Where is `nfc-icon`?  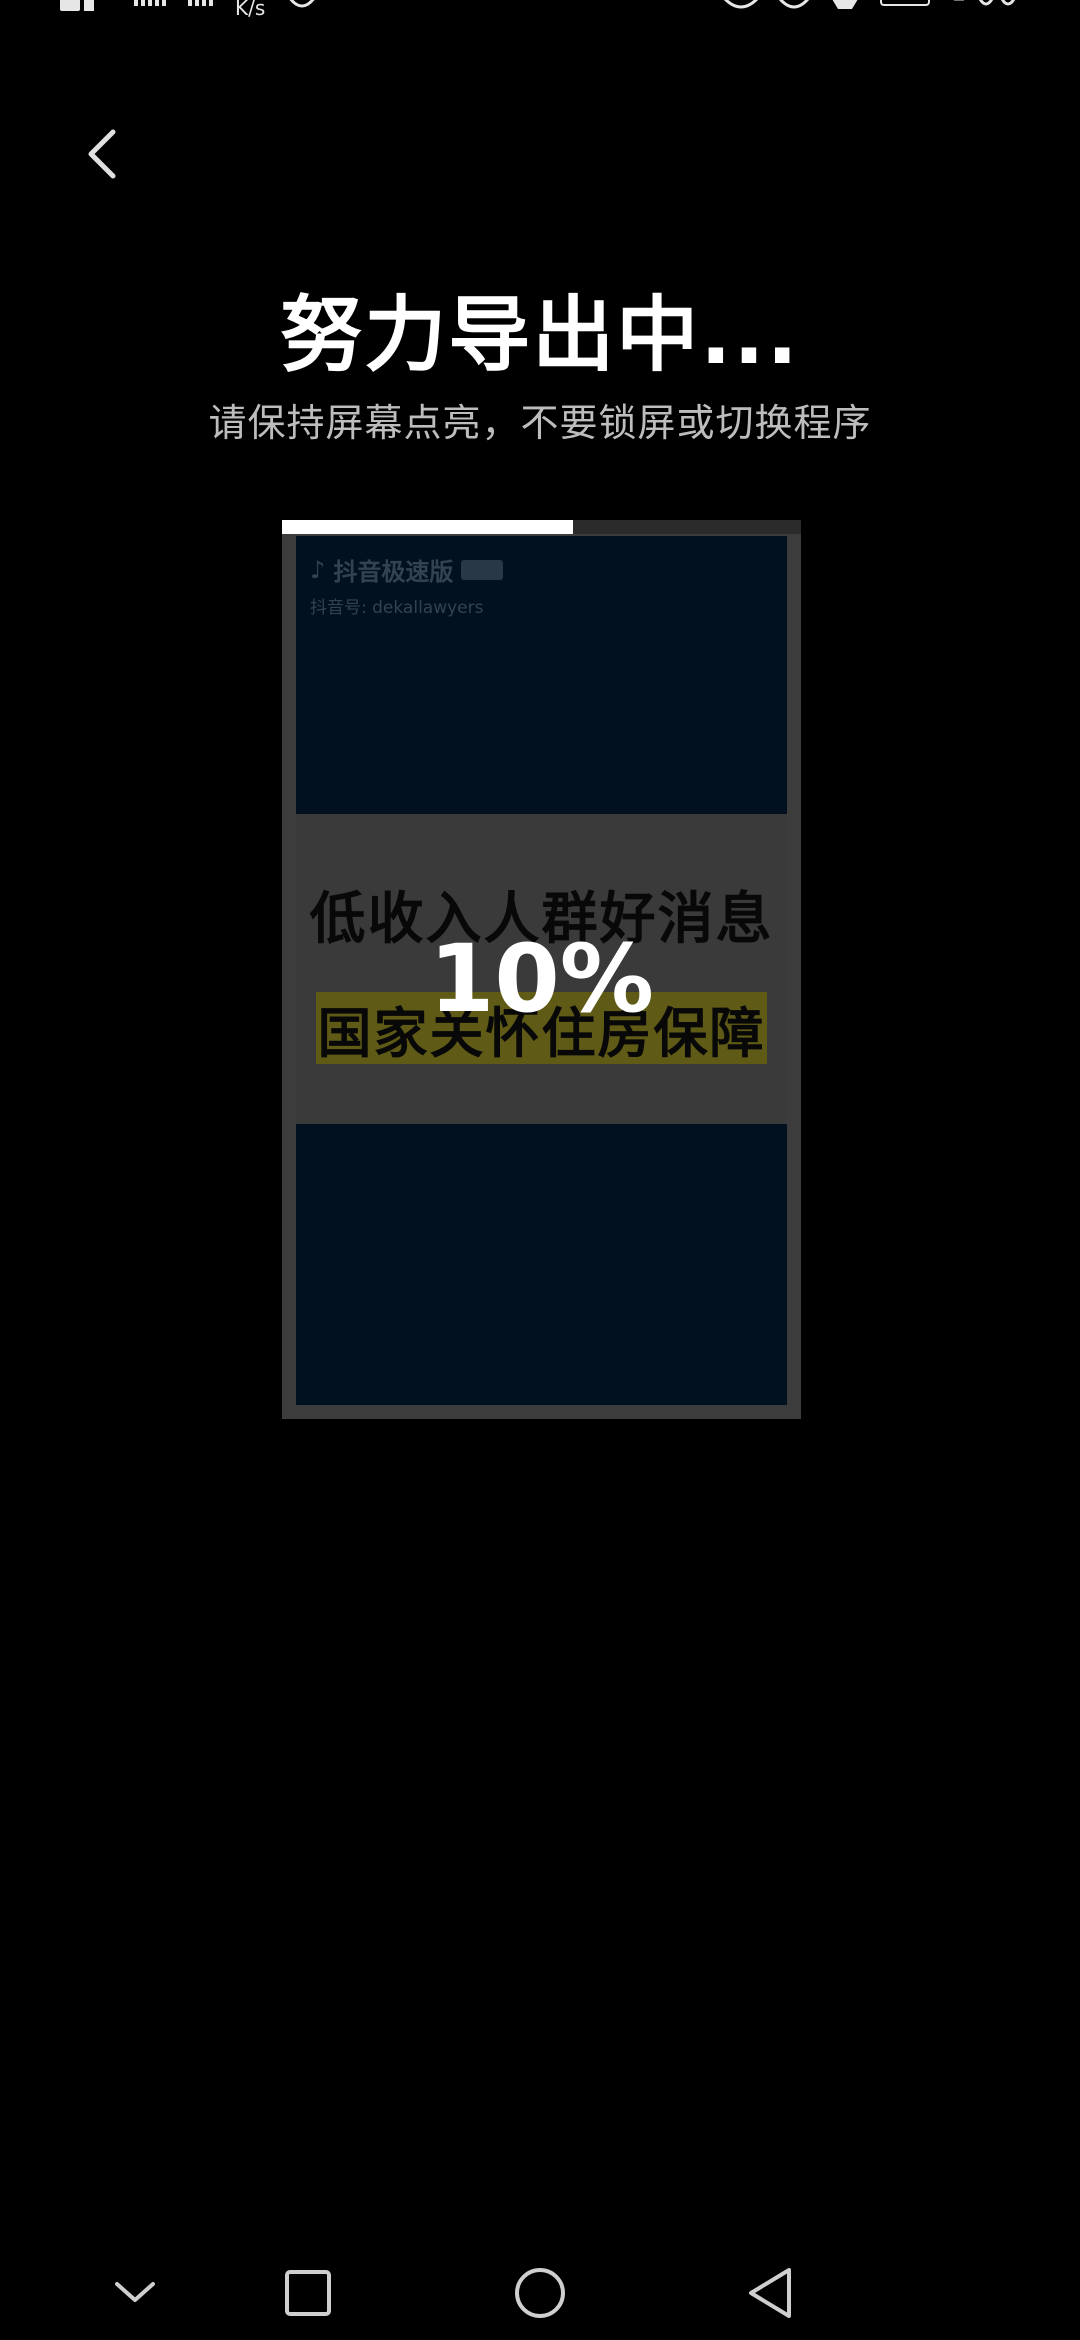 nfc-icon is located at coordinates (86, 9).